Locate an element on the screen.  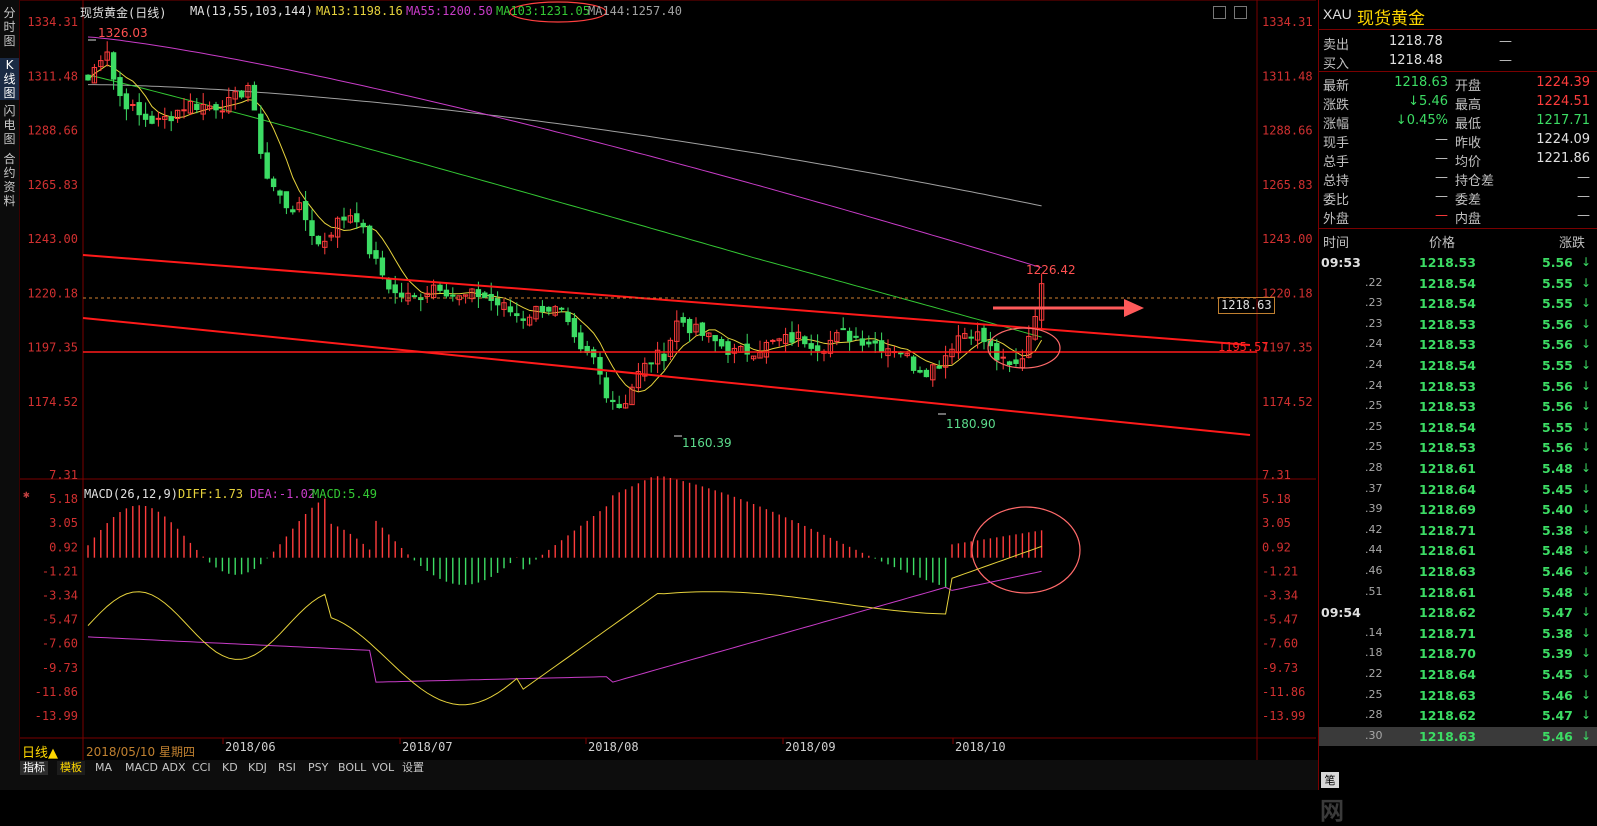
chart-maximize-icon is located at coordinates (1240, 12).